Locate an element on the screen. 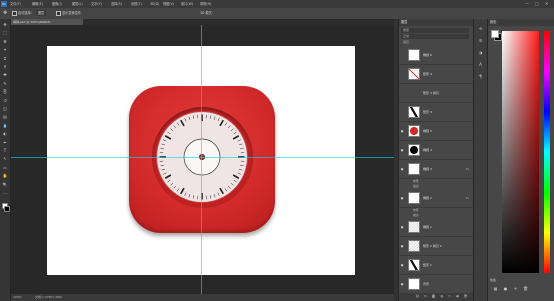  history-icon: ⟲ is located at coordinates (480, 28).